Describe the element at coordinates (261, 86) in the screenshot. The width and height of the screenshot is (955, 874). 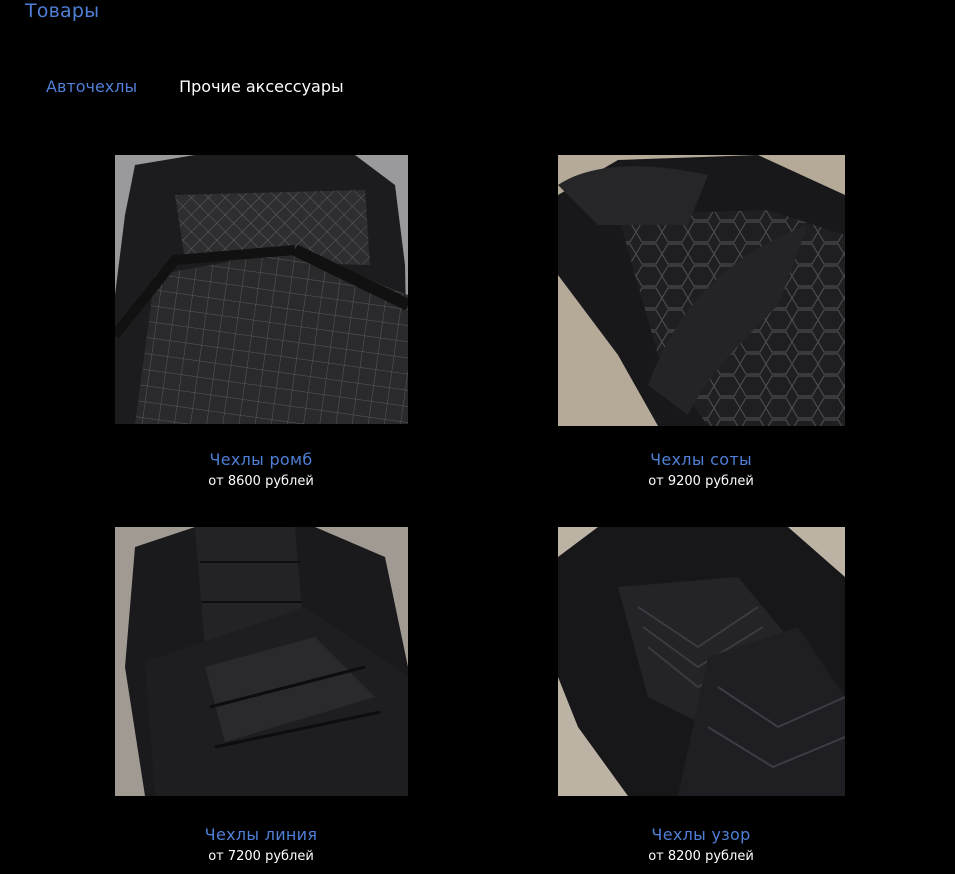
I see `tab-other-accessories: Прочие аксессуары` at that location.